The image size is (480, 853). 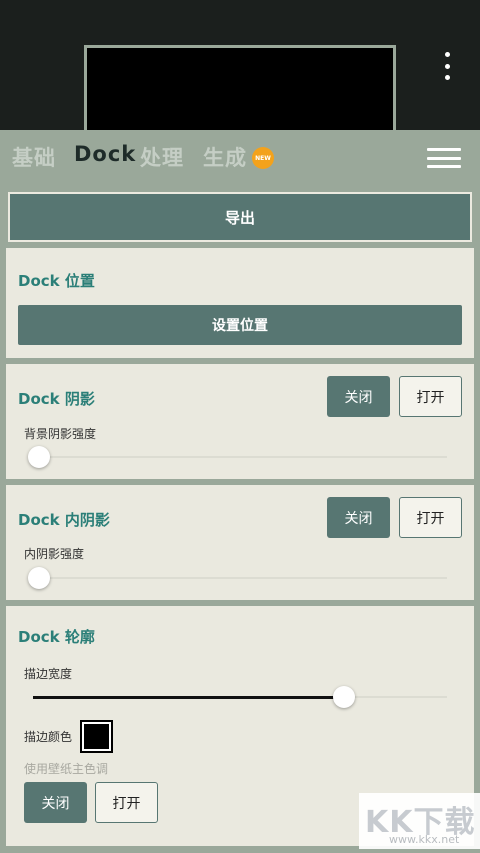 I want to click on more-vert-icon, so click(x=447, y=66).